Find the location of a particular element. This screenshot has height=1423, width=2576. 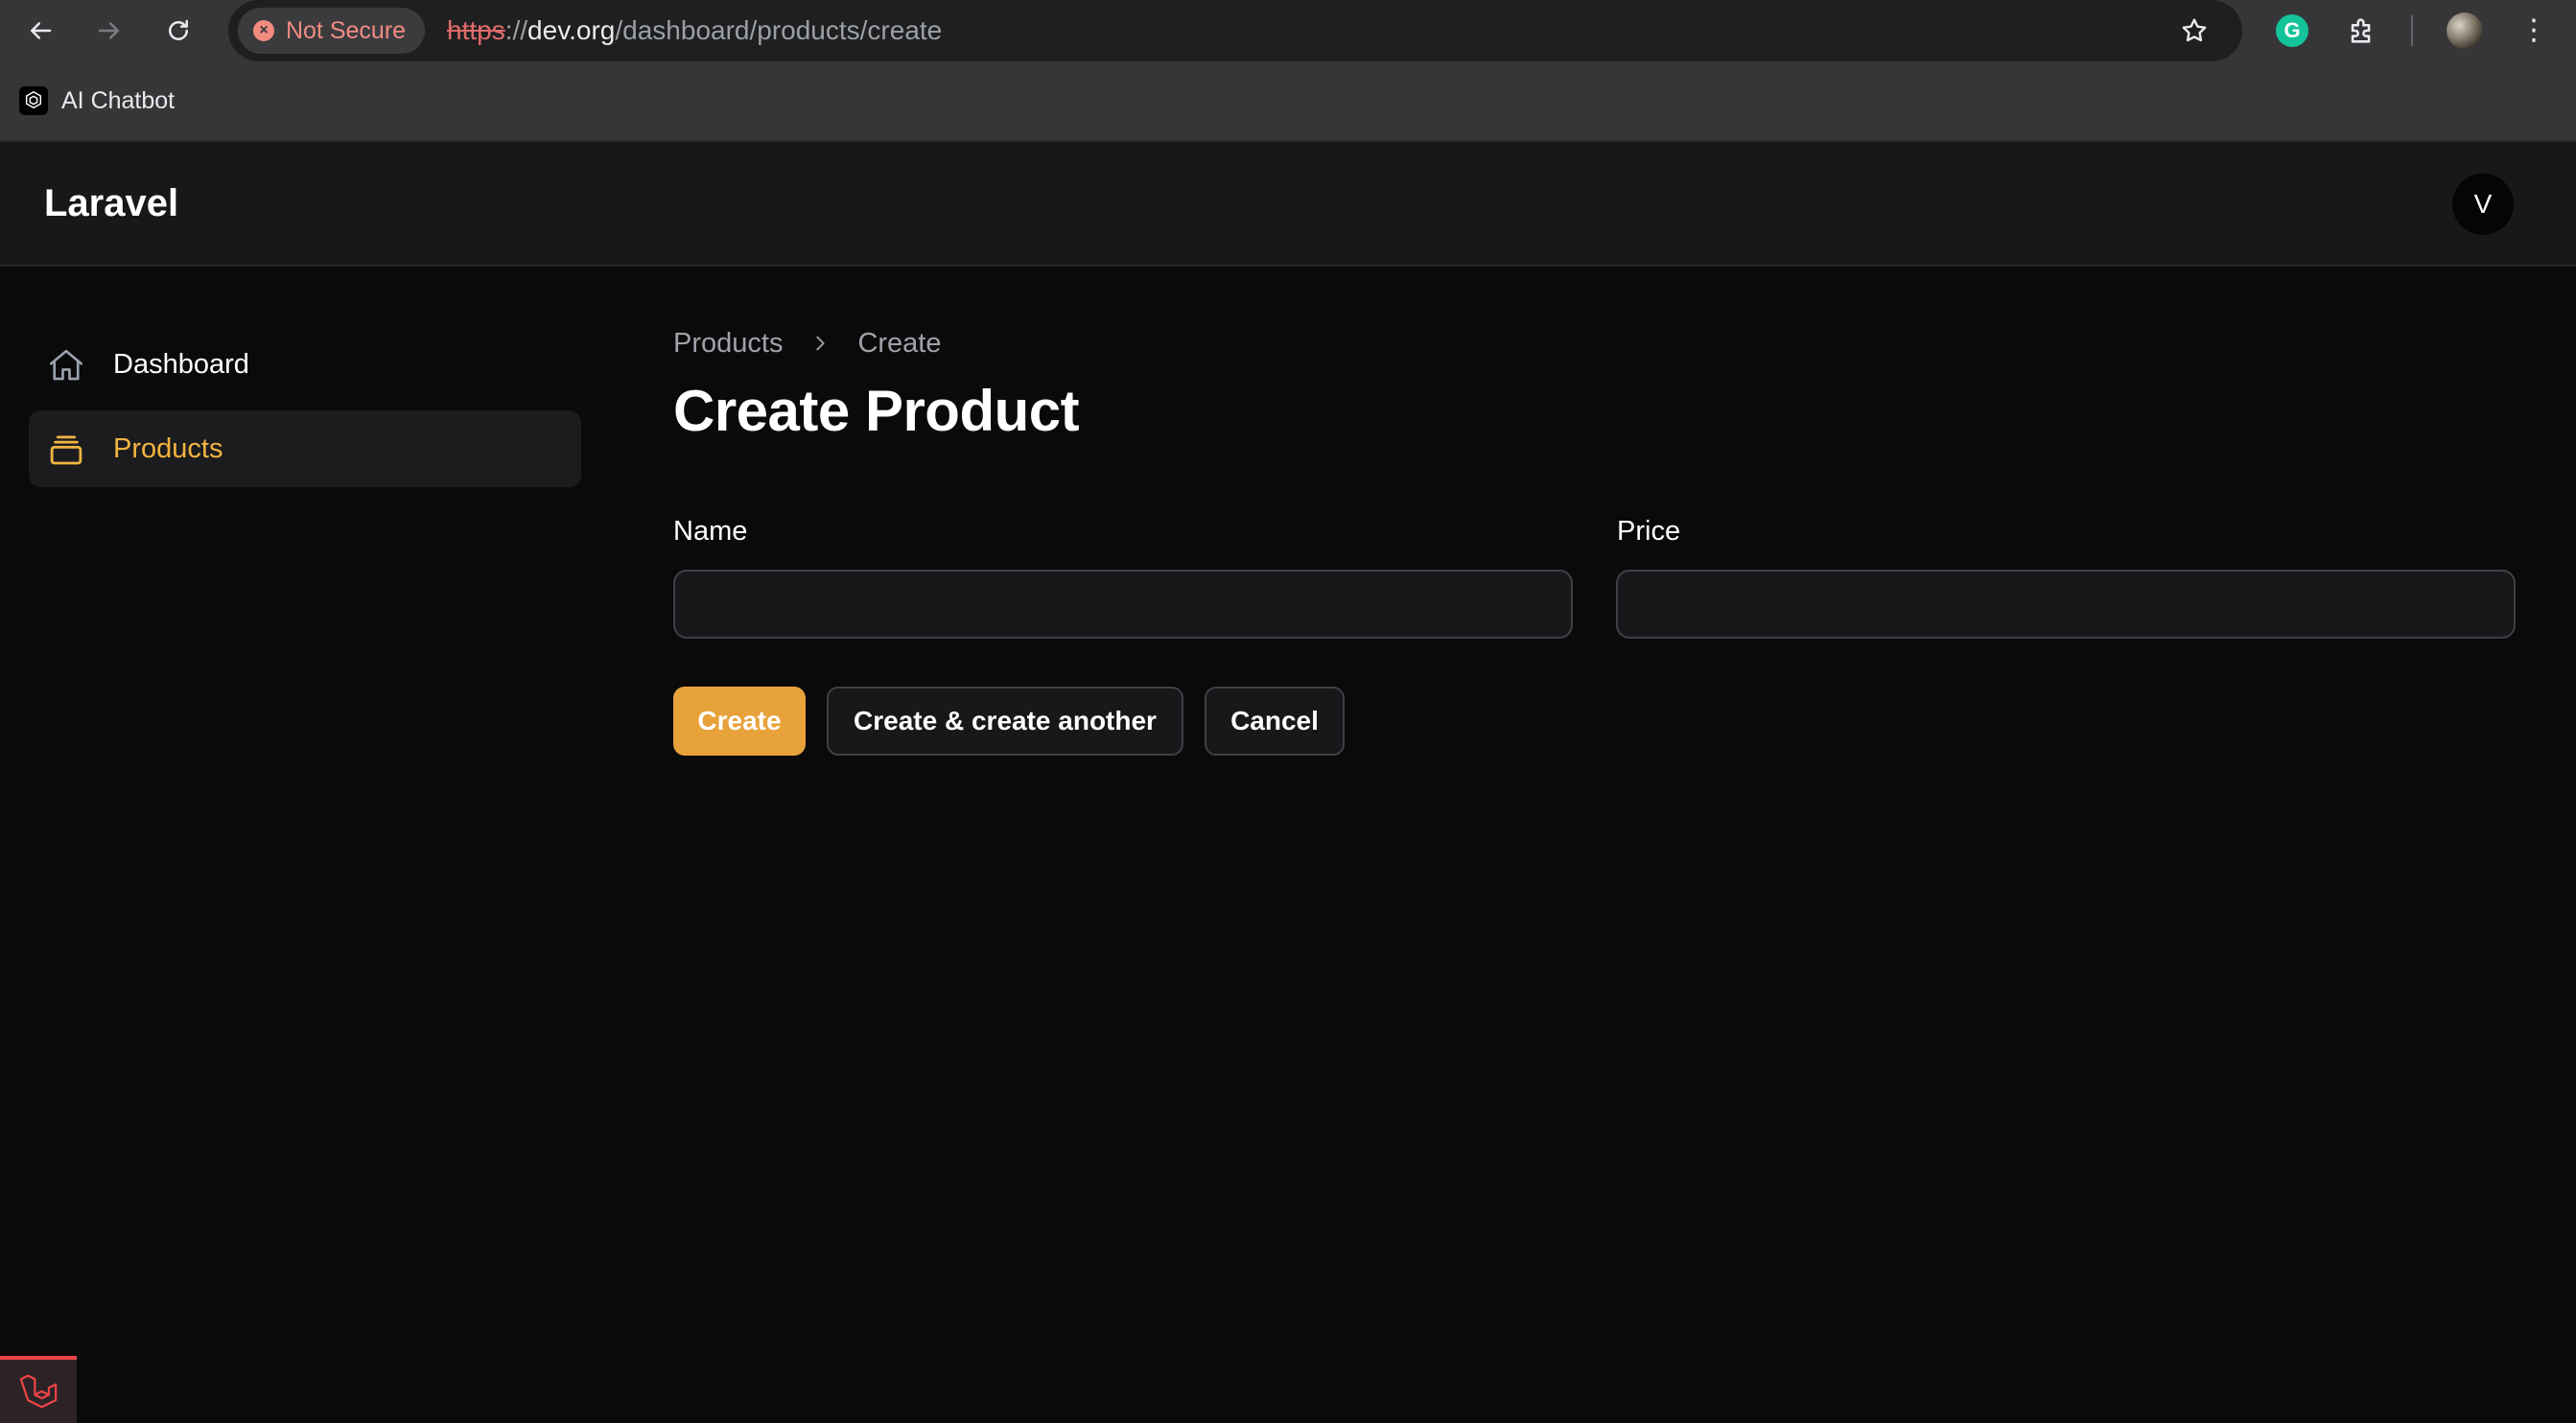

grammarly-extension-button: G is located at coordinates (2292, 31).